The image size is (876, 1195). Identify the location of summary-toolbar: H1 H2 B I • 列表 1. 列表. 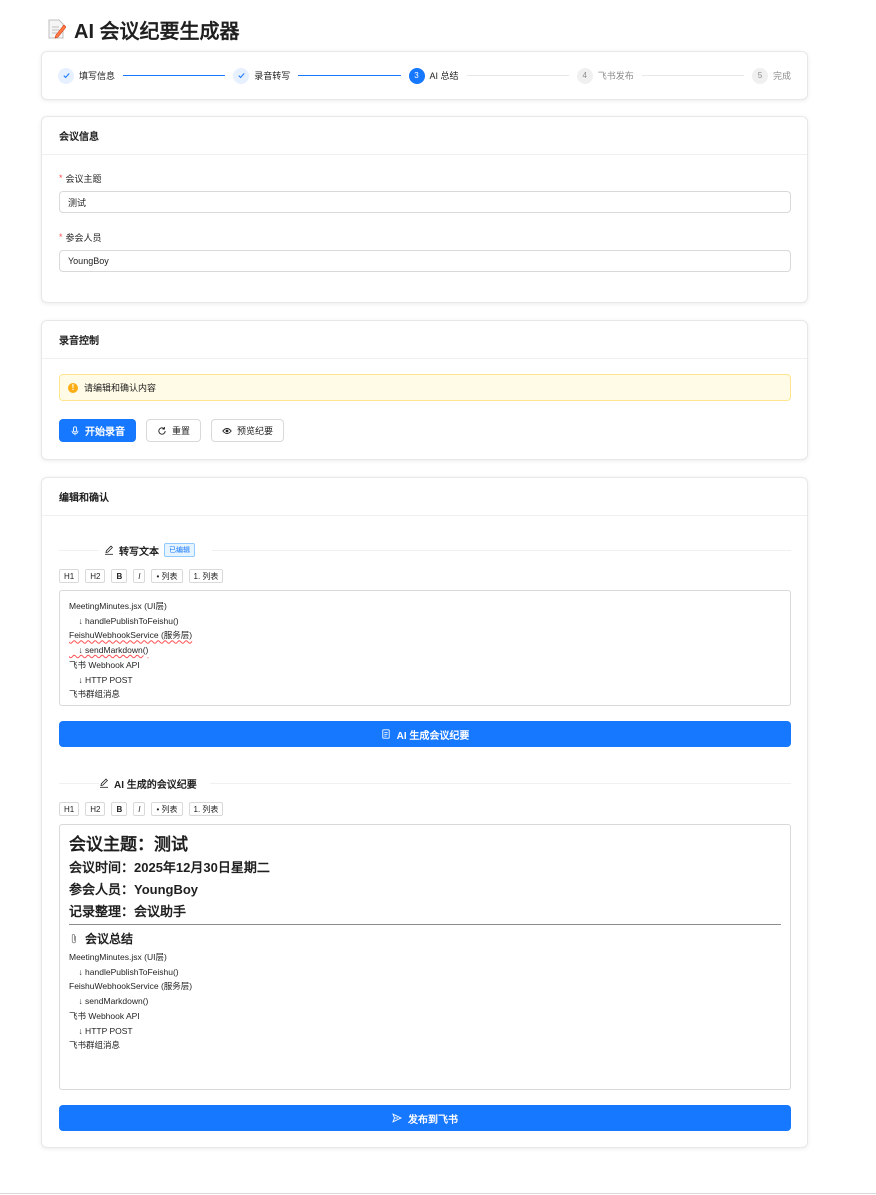
(141, 809).